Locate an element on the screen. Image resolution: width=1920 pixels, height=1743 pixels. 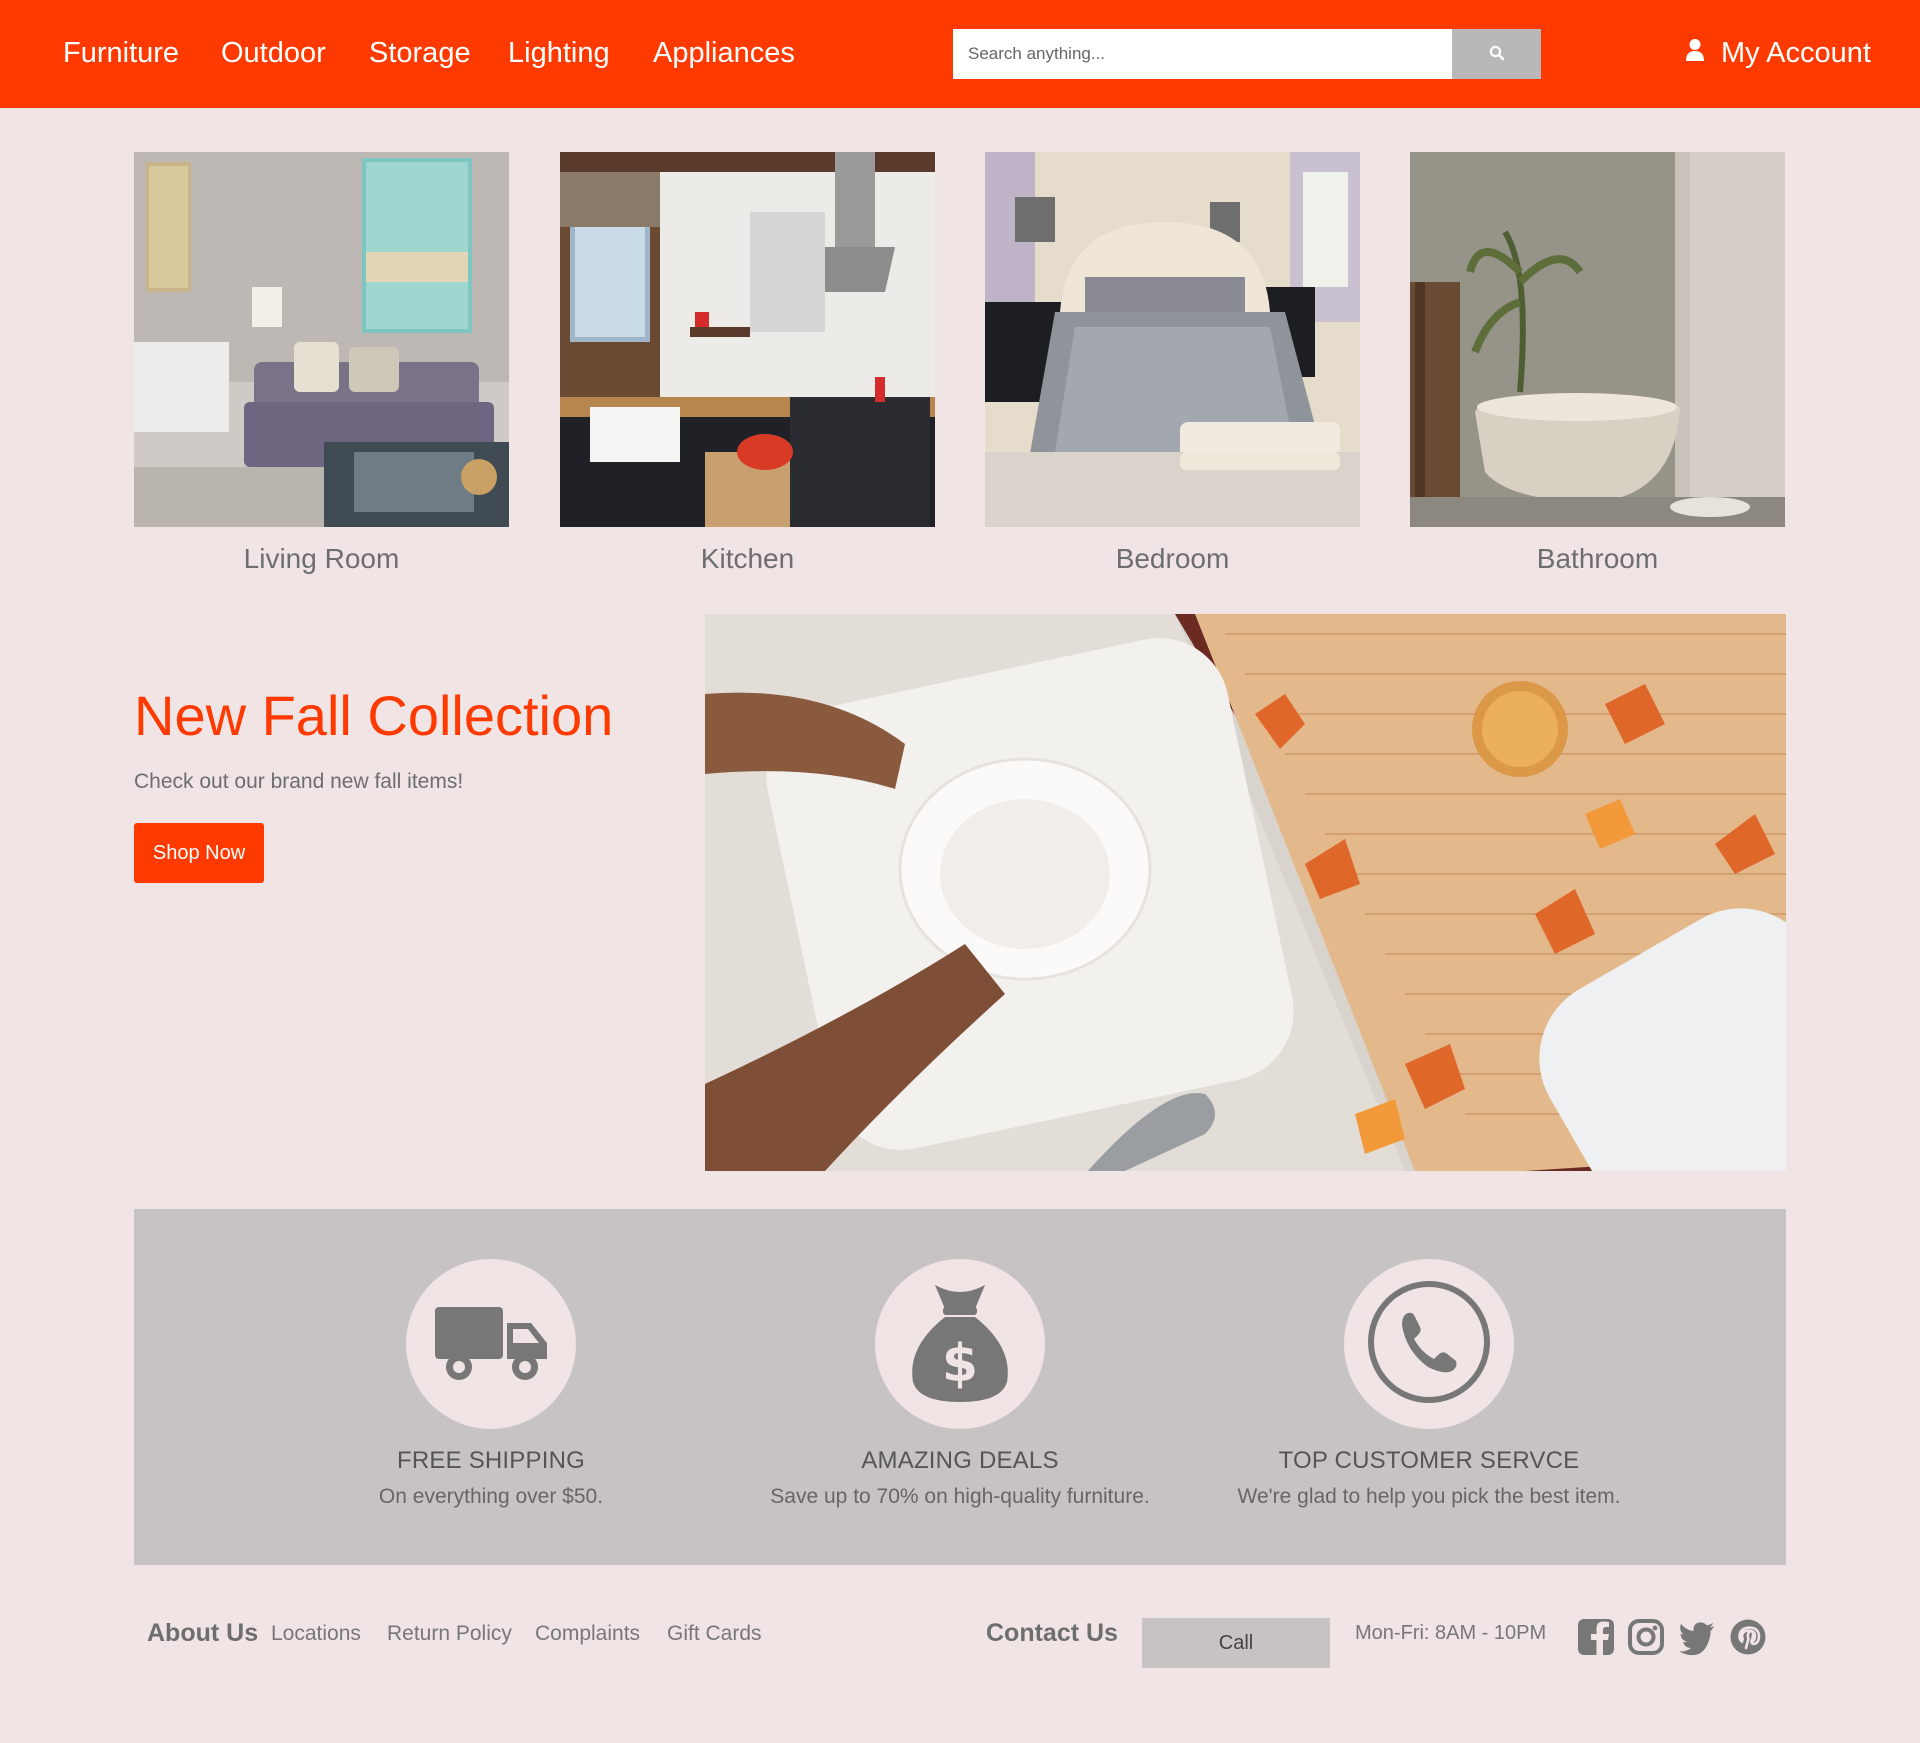
footer-link-complaints: Complaints is located at coordinates (587, 1634).